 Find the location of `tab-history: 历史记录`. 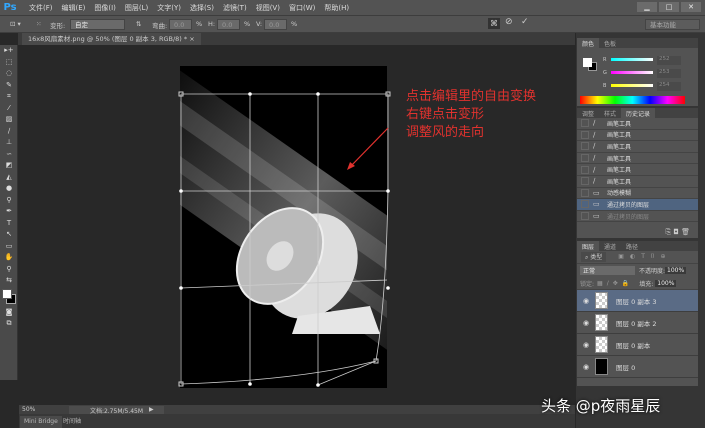

tab-history: 历史记录 is located at coordinates (638, 113).